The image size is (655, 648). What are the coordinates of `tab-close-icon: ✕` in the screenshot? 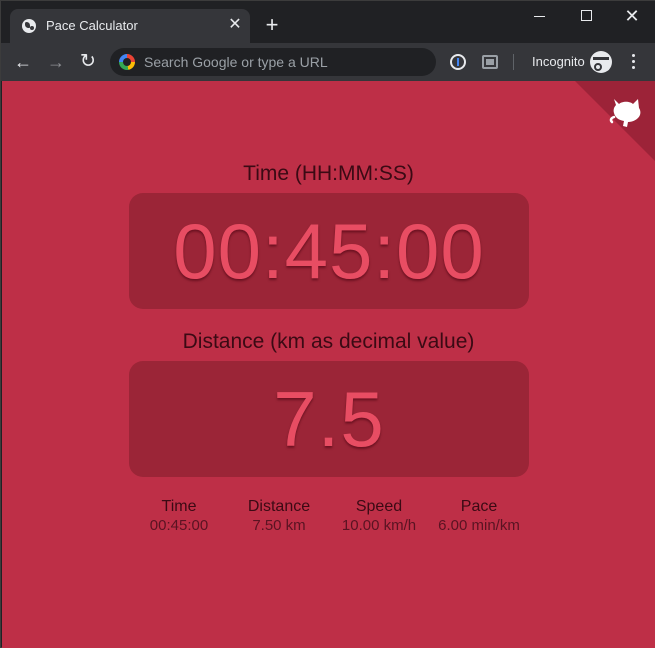 It's located at (235, 25).